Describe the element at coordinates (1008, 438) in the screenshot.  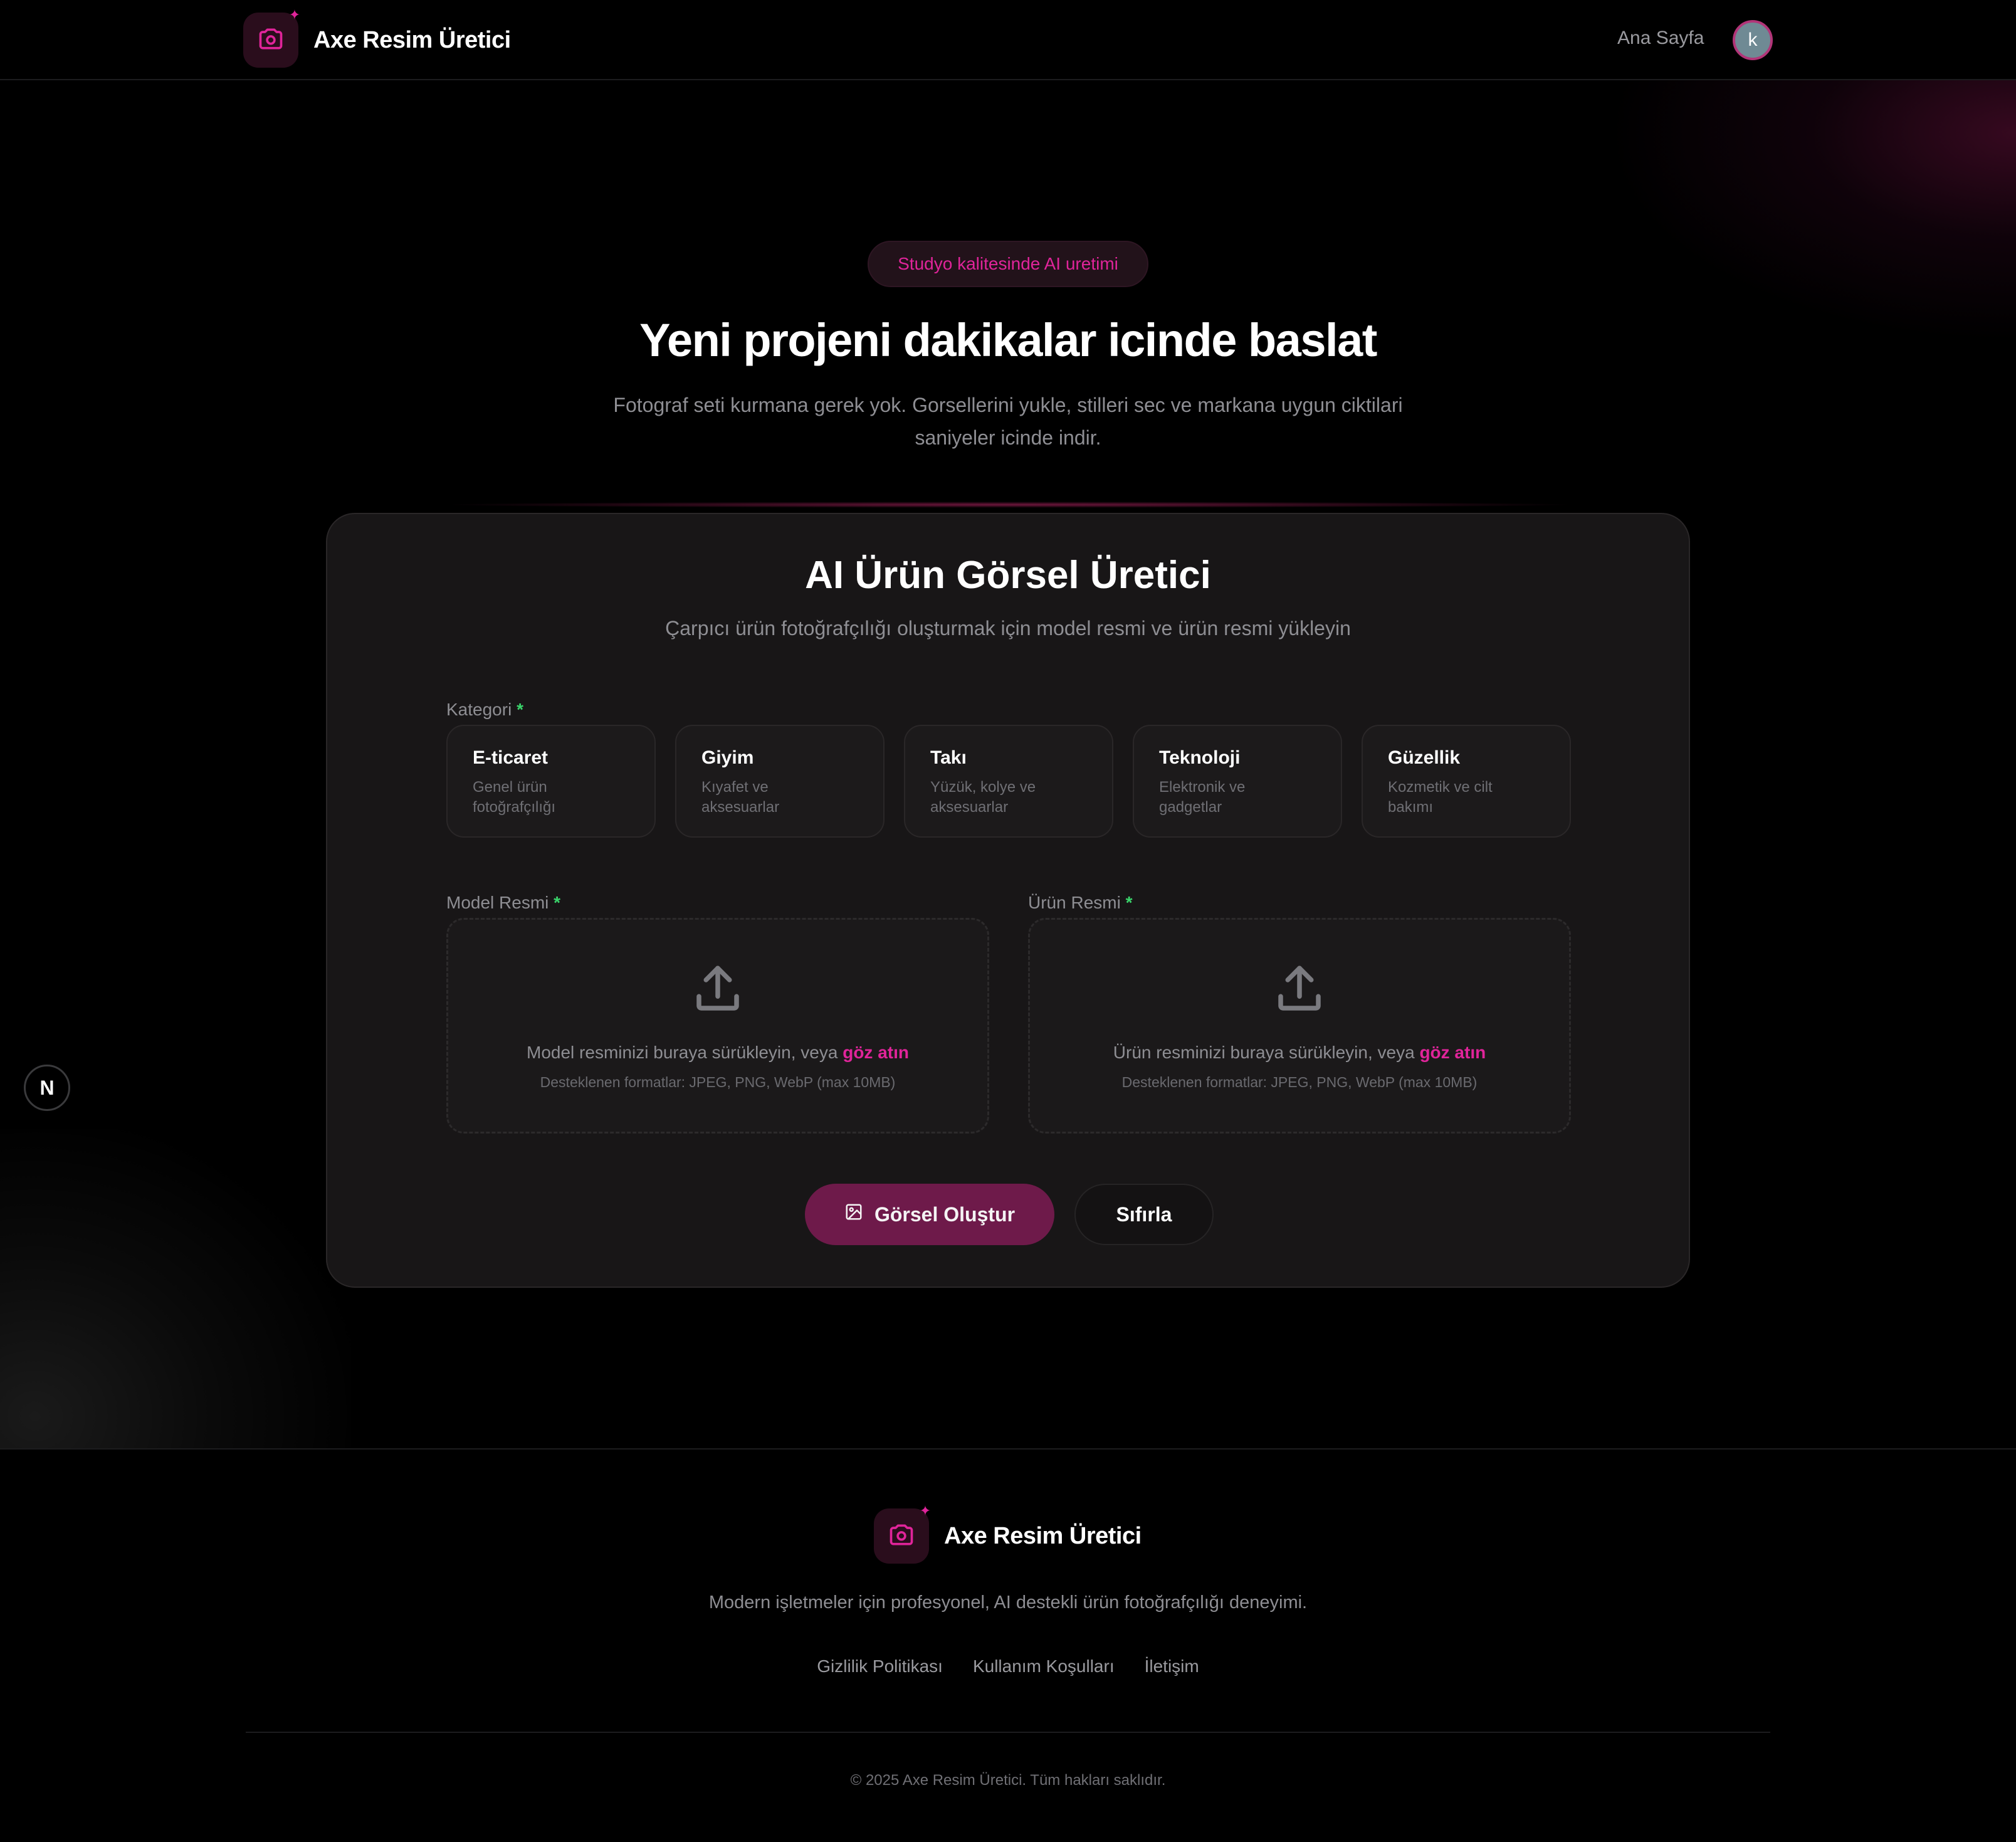
I see `hero-subtitle-line-2: saniyeler icinde indir.` at that location.